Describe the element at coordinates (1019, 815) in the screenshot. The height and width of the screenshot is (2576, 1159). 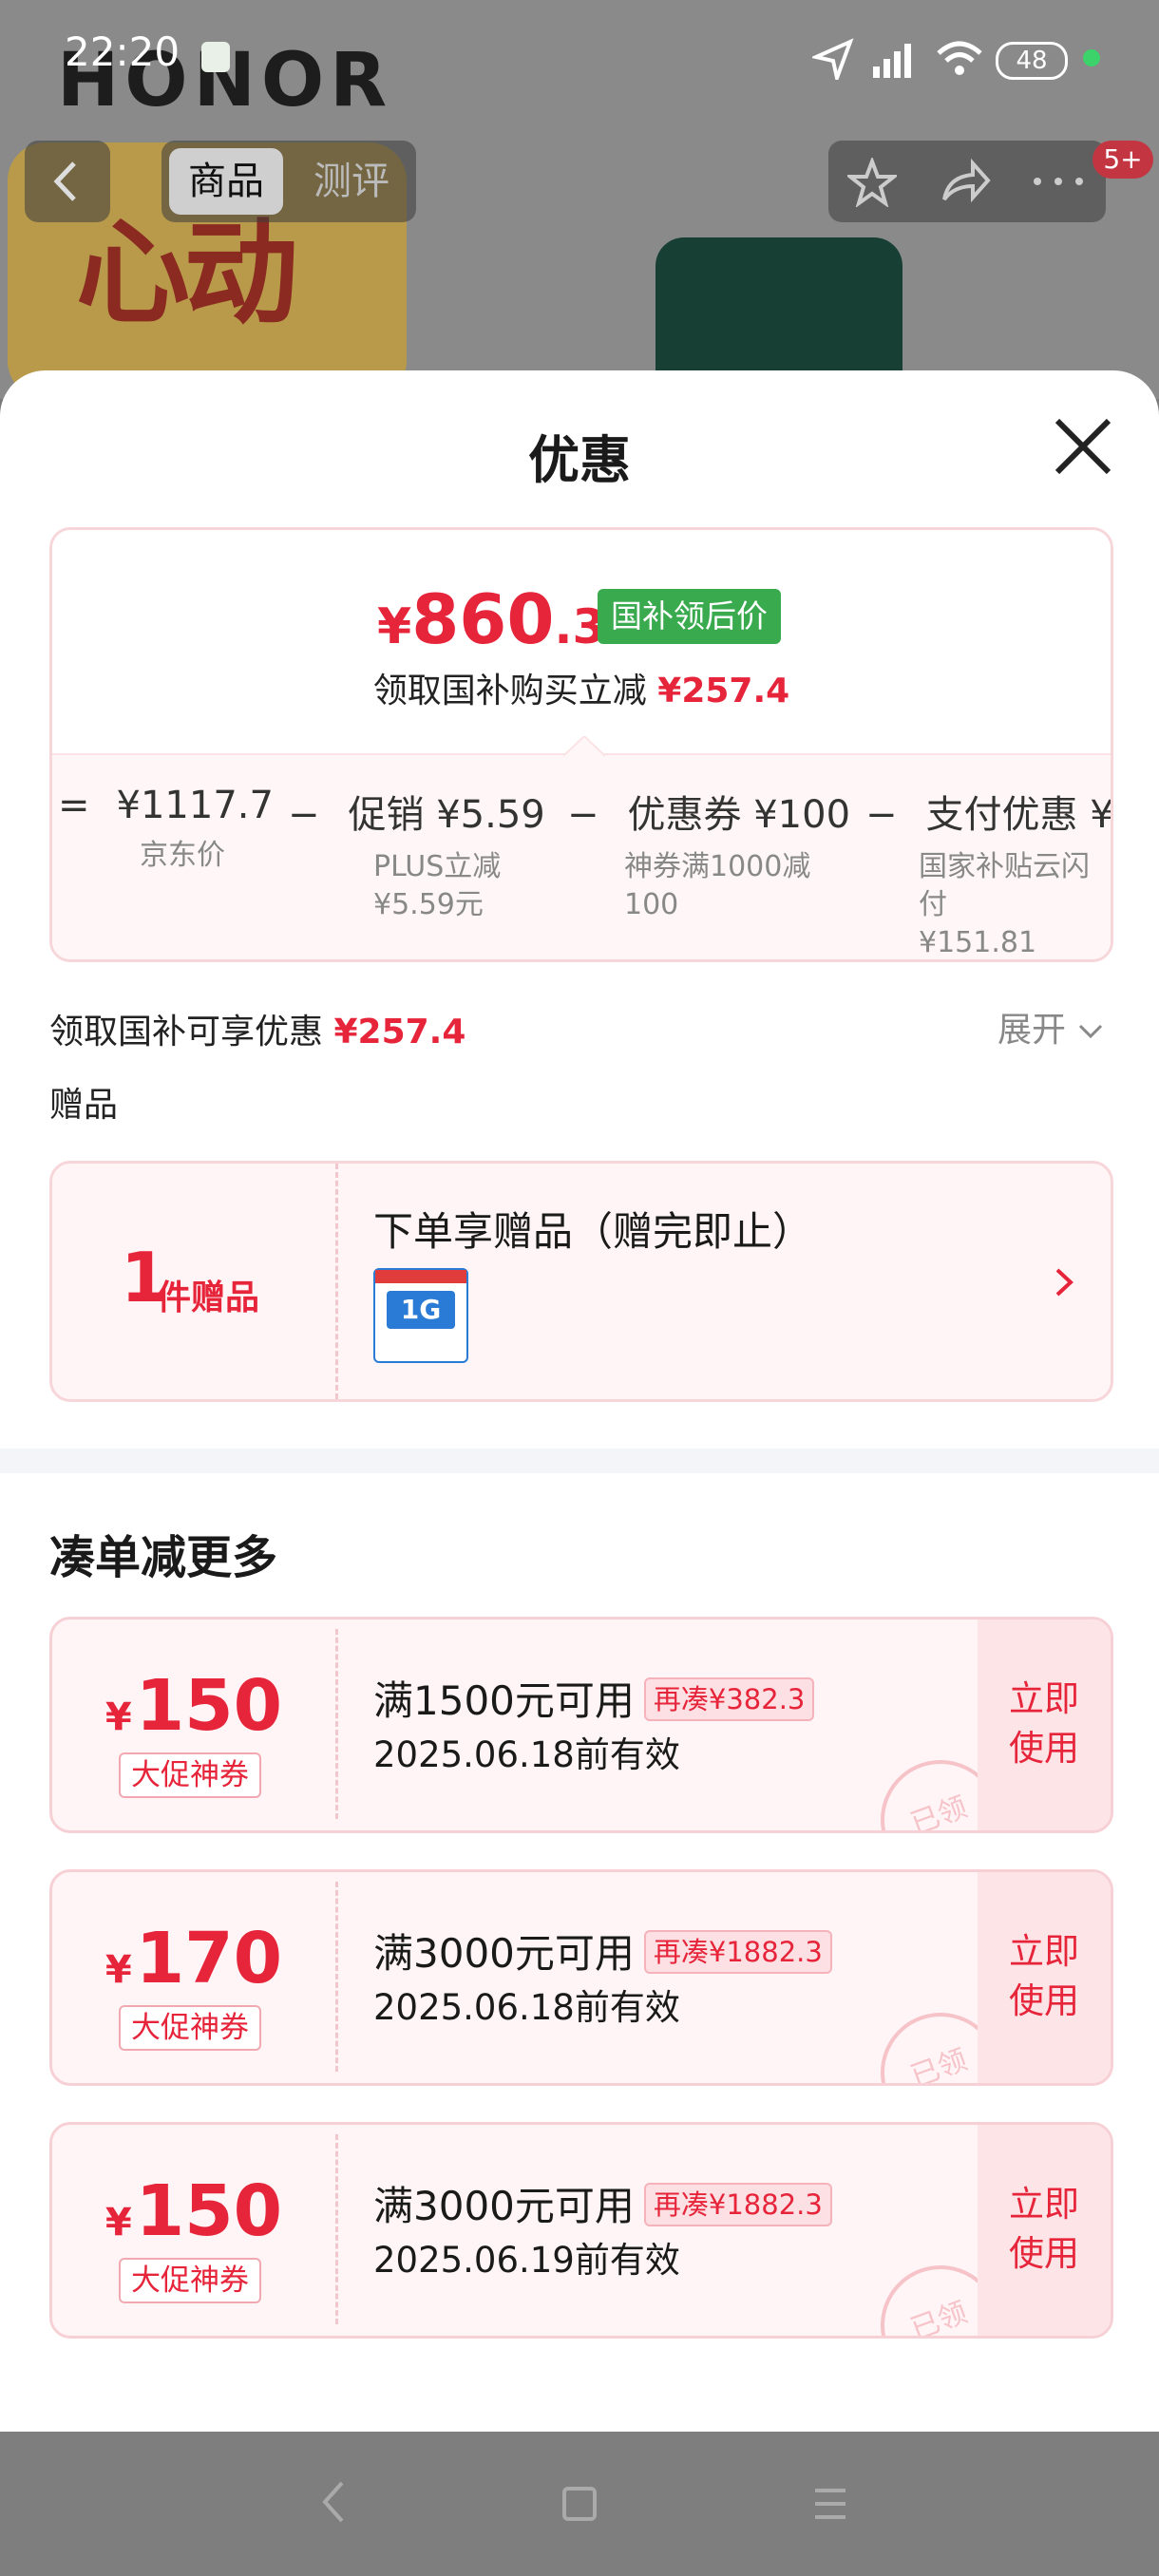
I see `breakdown-value: 支付优惠 ¥` at that location.